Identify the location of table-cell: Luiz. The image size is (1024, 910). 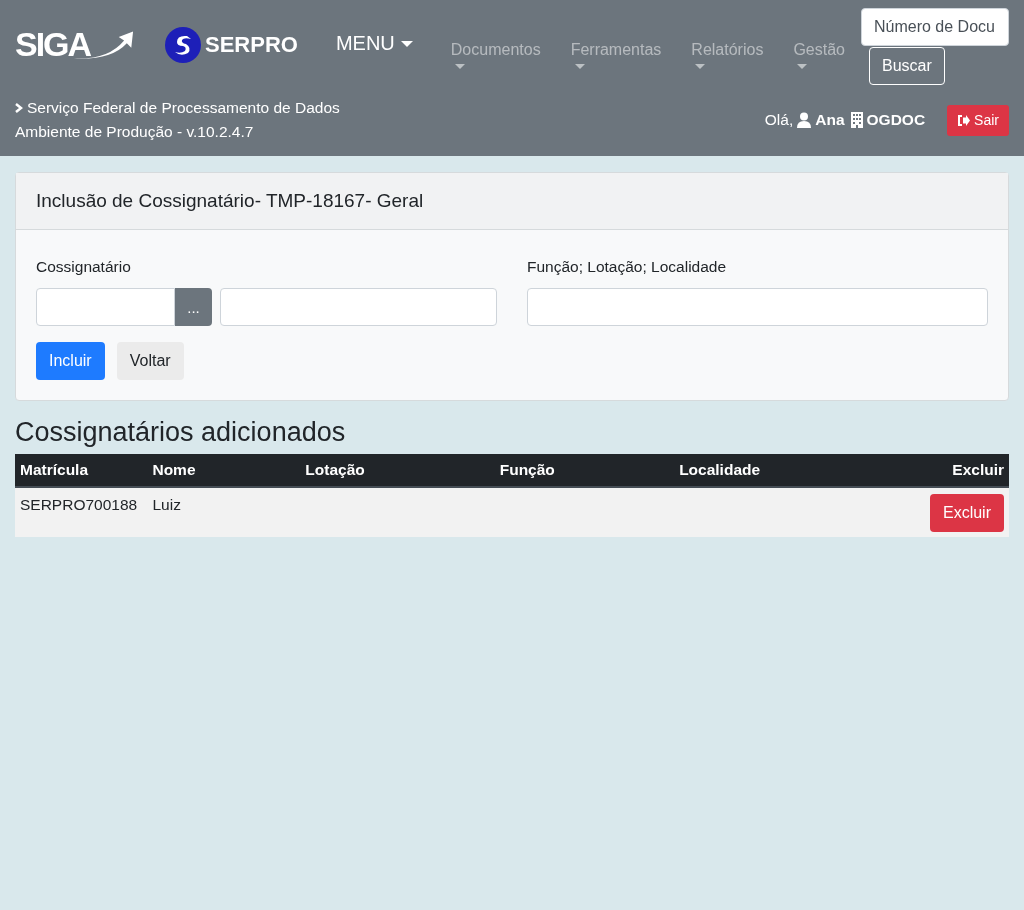
(166, 504).